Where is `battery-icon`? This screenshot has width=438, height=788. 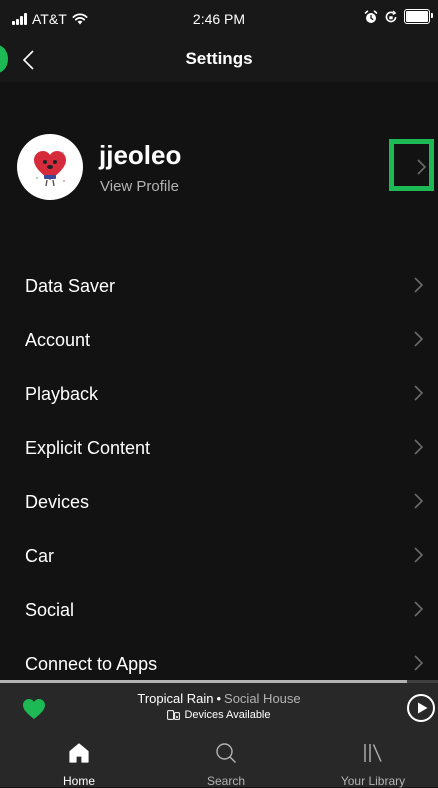 battery-icon is located at coordinates (418, 16).